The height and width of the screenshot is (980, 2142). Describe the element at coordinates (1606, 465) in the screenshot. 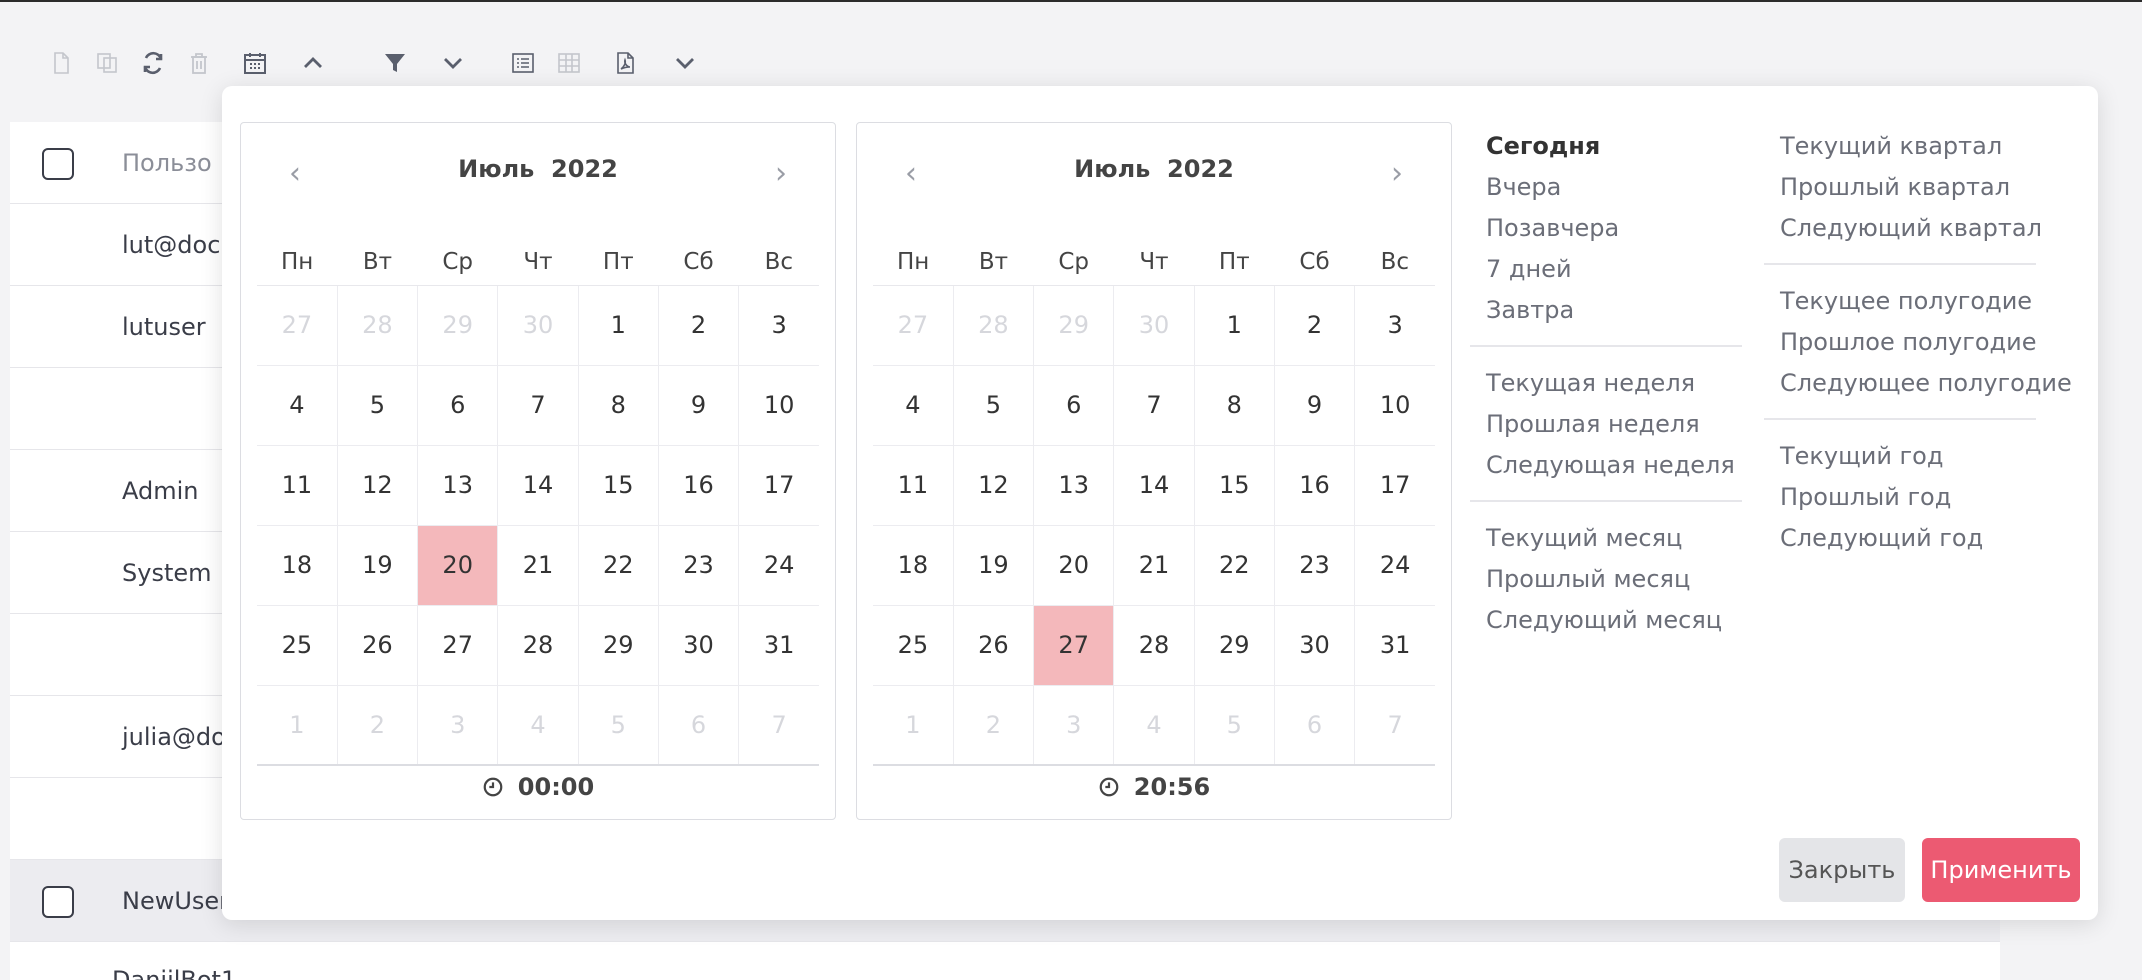

I see `range-preset-item: Следующая неделя` at that location.